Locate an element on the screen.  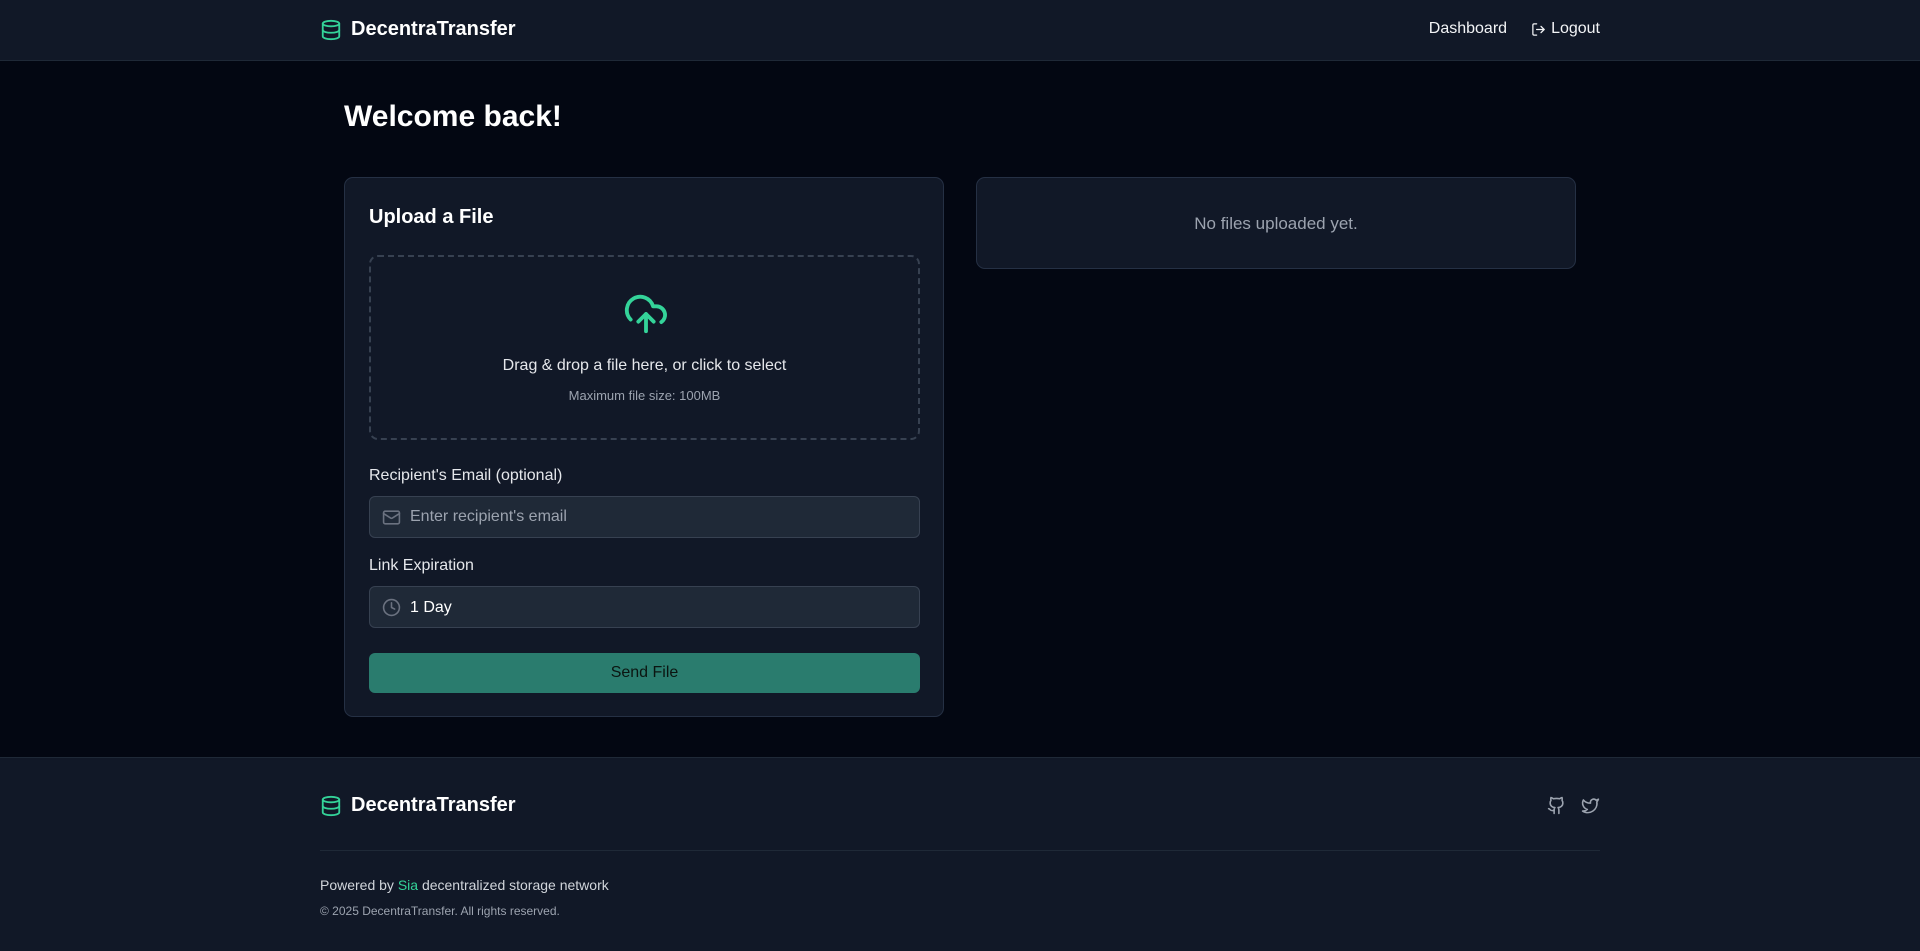
powered-suffix: decentralized storage network is located at coordinates (515, 885).